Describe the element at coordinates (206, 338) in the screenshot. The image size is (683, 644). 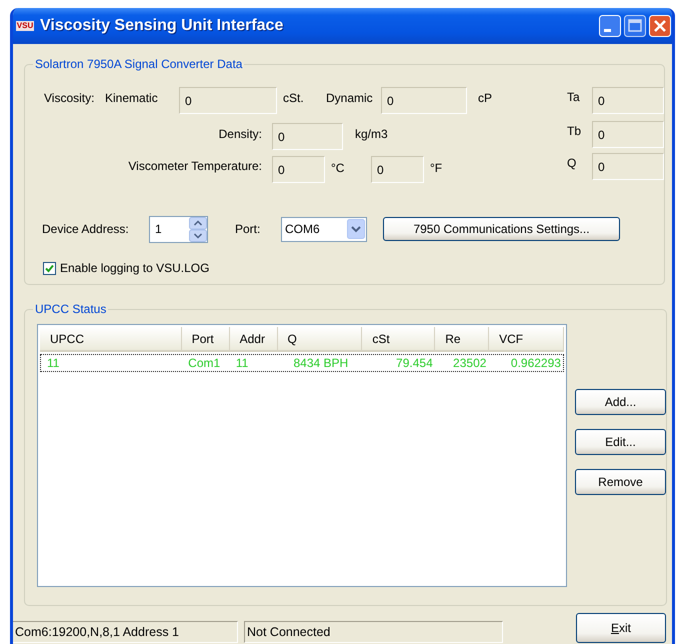
I see `column-header: Port` at that location.